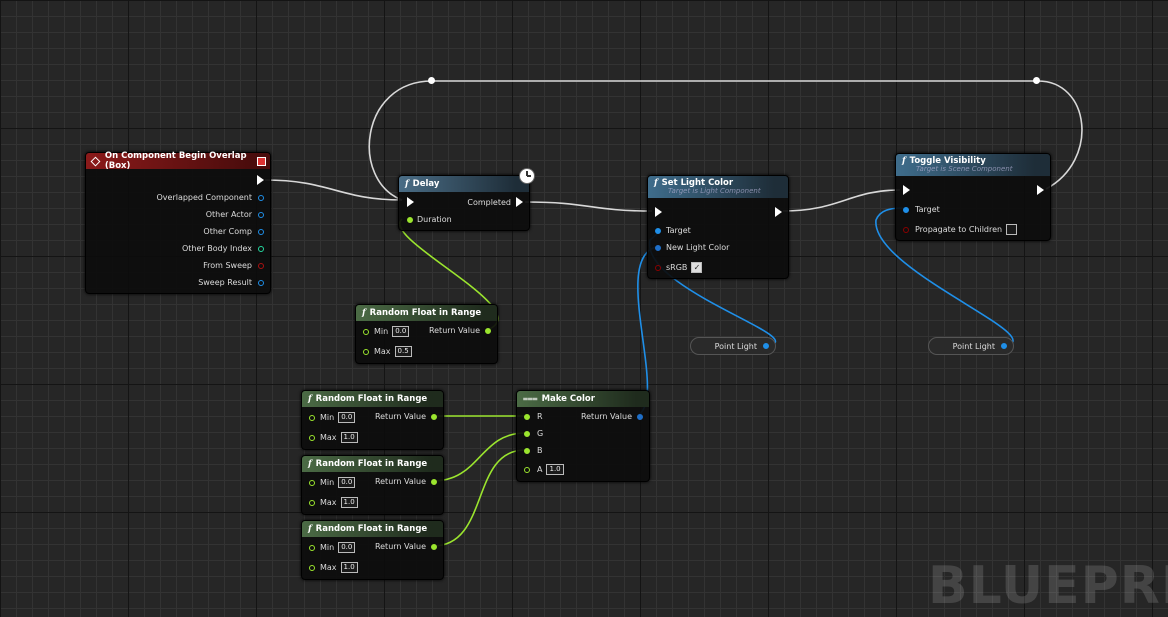 The width and height of the screenshot is (1168, 617). Describe the element at coordinates (1036, 80) in the screenshot. I see `reroute-knot-right` at that location.